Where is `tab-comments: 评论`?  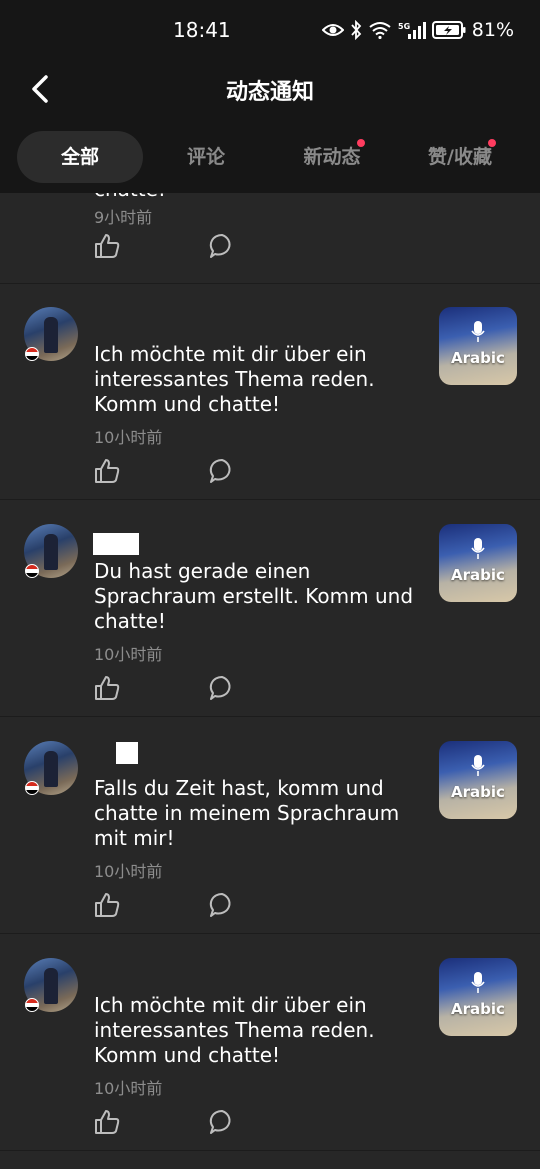 tab-comments: 评论 is located at coordinates (206, 157).